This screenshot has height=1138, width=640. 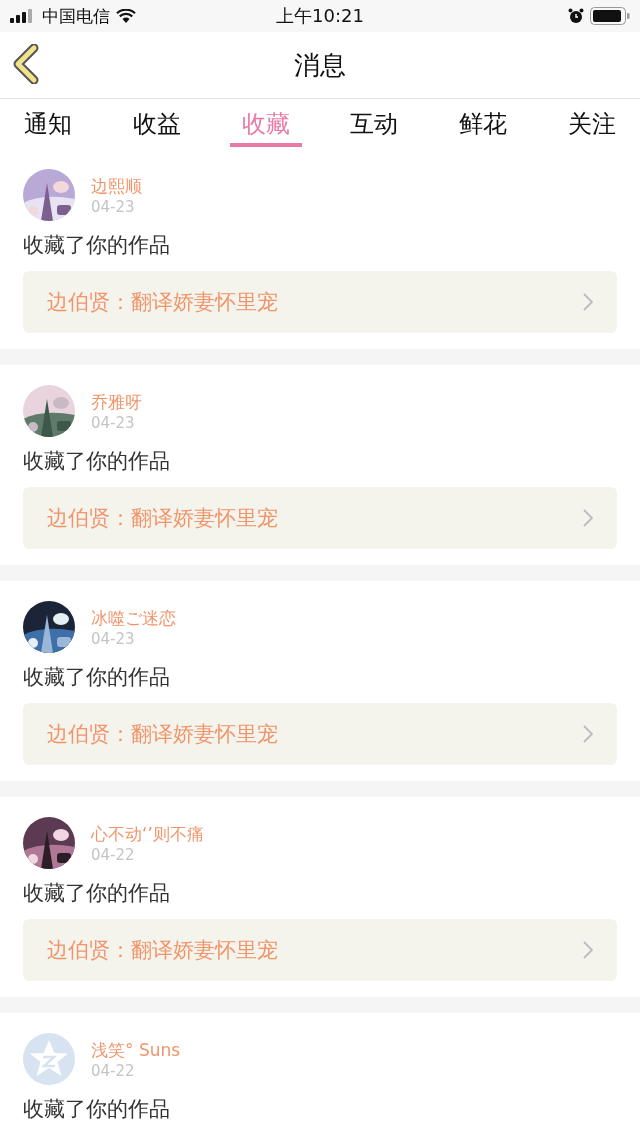 What do you see at coordinates (136, 1050) in the screenshot?
I see `user-name: 浅笑° Suns` at bounding box center [136, 1050].